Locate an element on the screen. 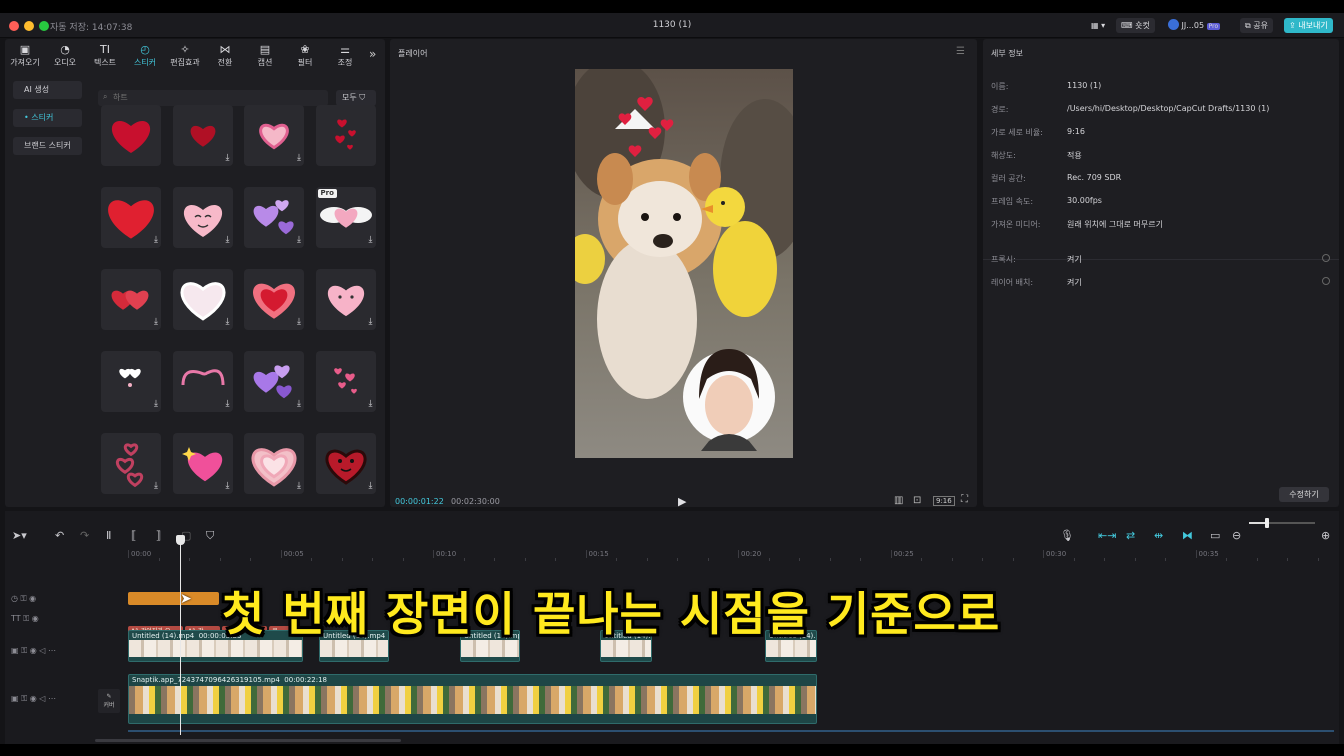 Image resolution: width=1344 pixels, height=756 pixels. sparkle-pink-heart-icon is located at coordinates (201, 464).